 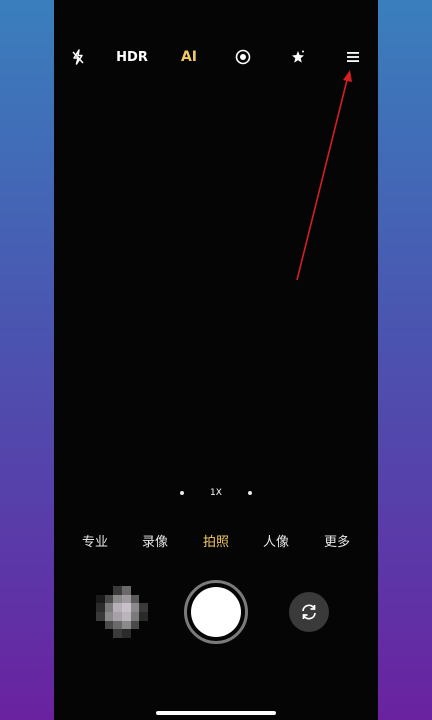 I want to click on menu-button, so click(x=353, y=57).